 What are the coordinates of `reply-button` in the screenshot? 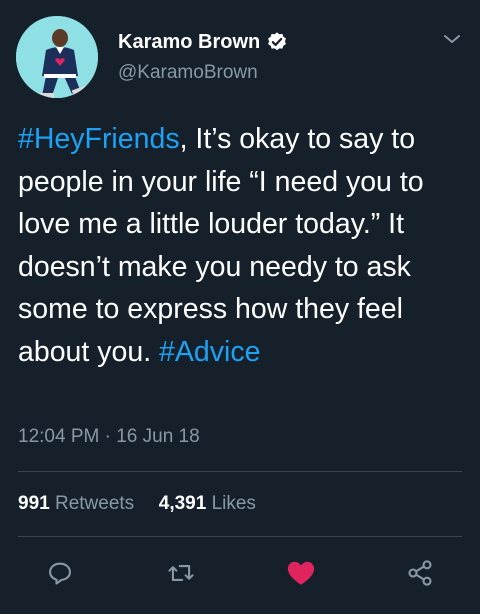 It's located at (60, 573).